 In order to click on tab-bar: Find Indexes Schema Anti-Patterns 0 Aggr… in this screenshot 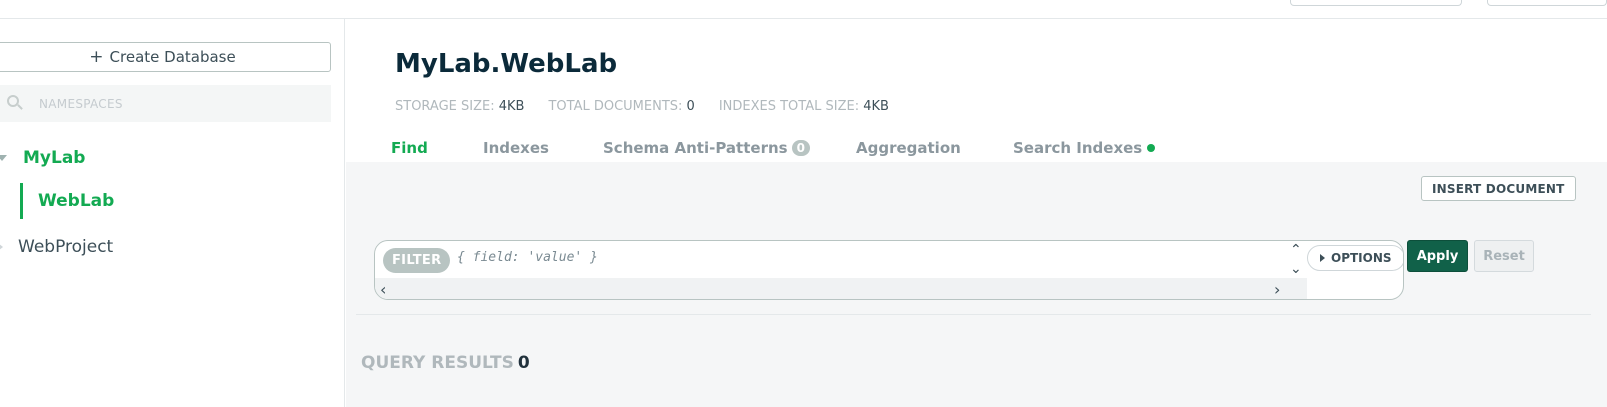, I will do `click(976, 148)`.